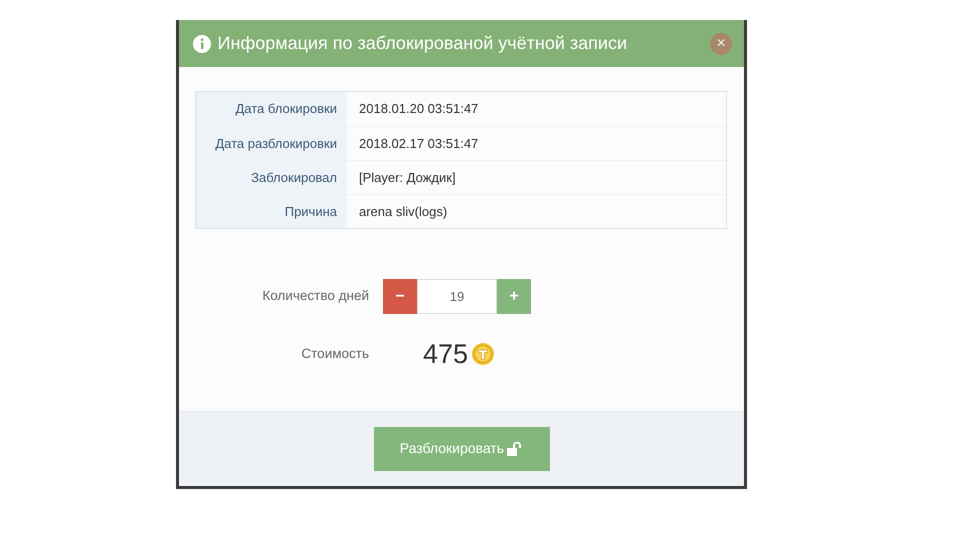  What do you see at coordinates (271, 177) in the screenshot?
I see `field-label: Заблокировал` at bounding box center [271, 177].